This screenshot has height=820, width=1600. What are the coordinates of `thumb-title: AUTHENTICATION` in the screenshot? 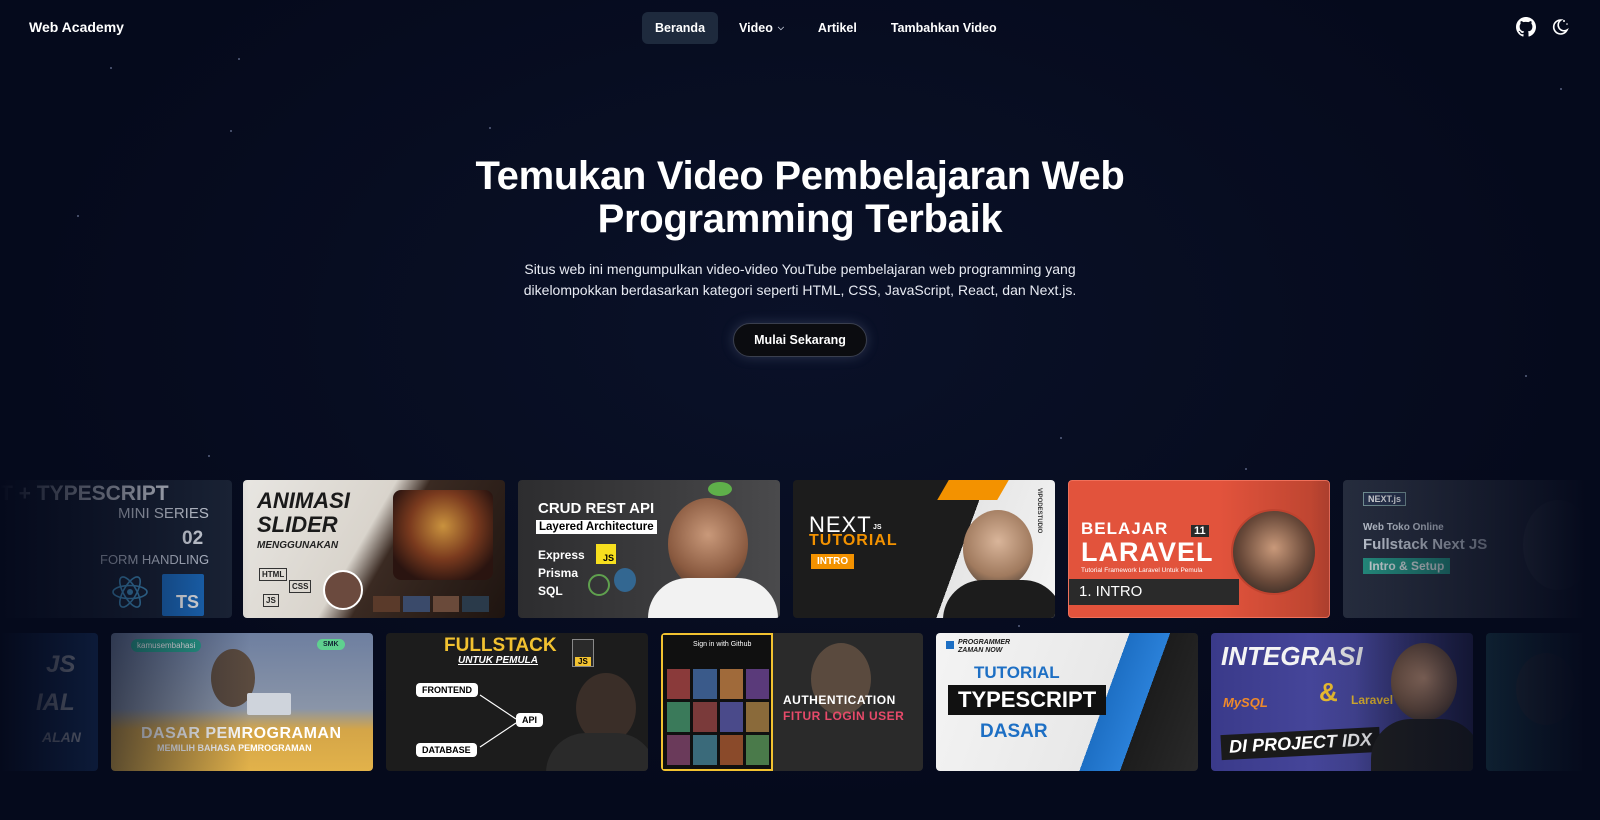 It's located at (839, 700).